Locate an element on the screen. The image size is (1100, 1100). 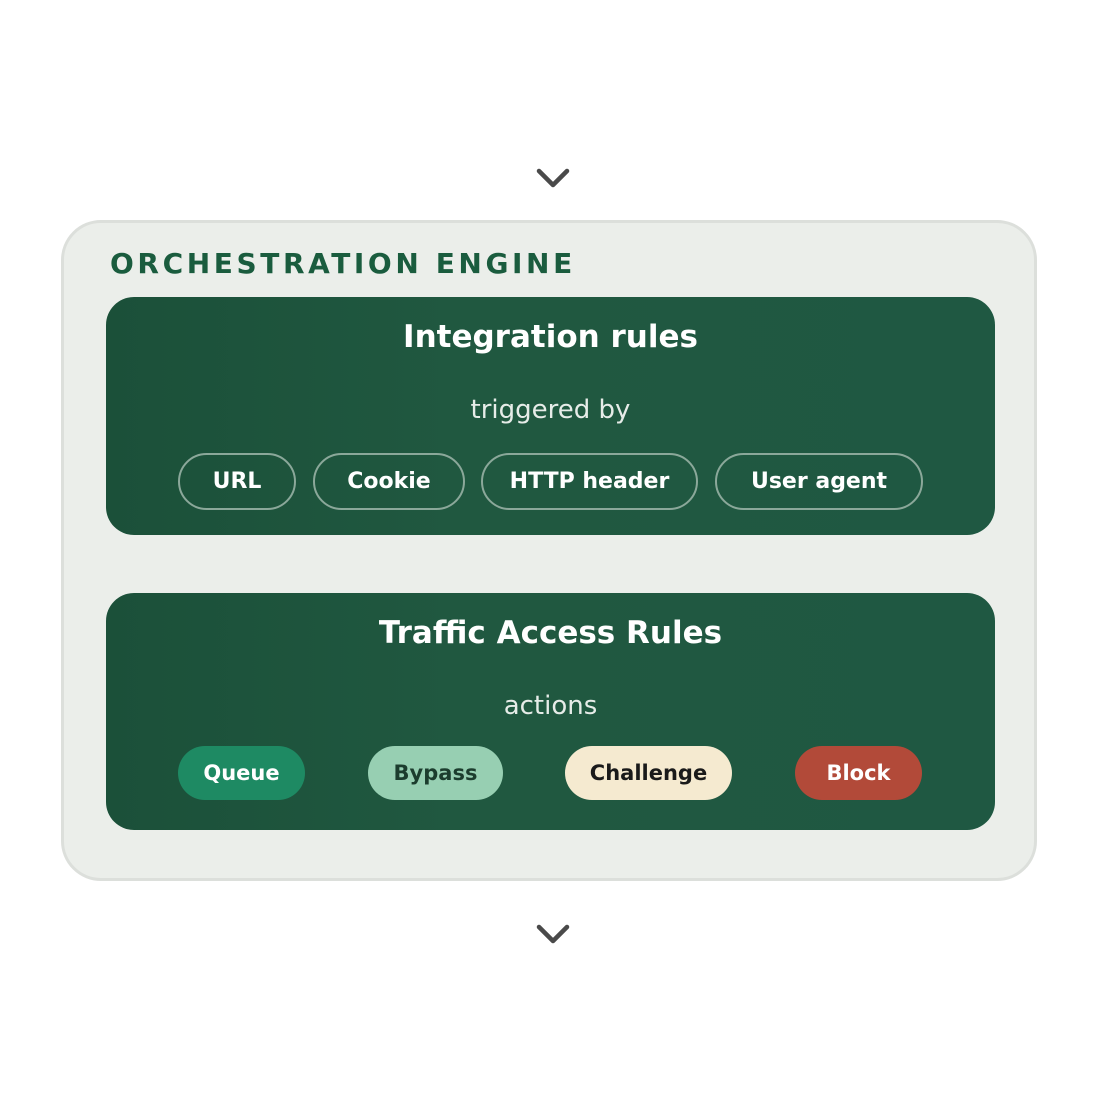
trigger-chip-url: URL is located at coordinates (237, 481).